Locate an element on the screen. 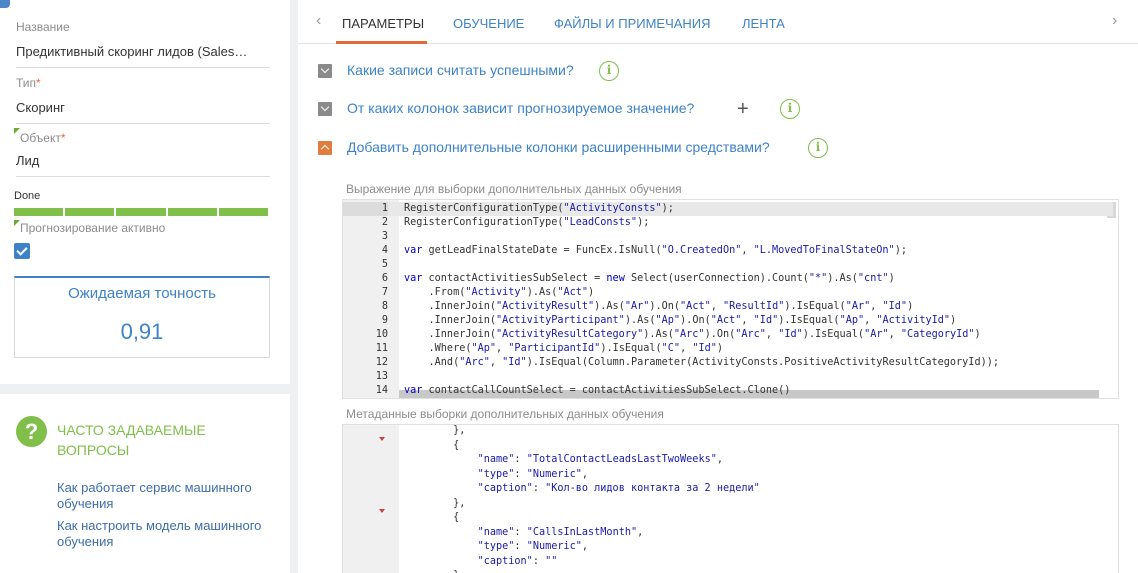 The height and width of the screenshot is (573, 1138). accuracy-title: Ожидаемая точность is located at coordinates (142, 293).